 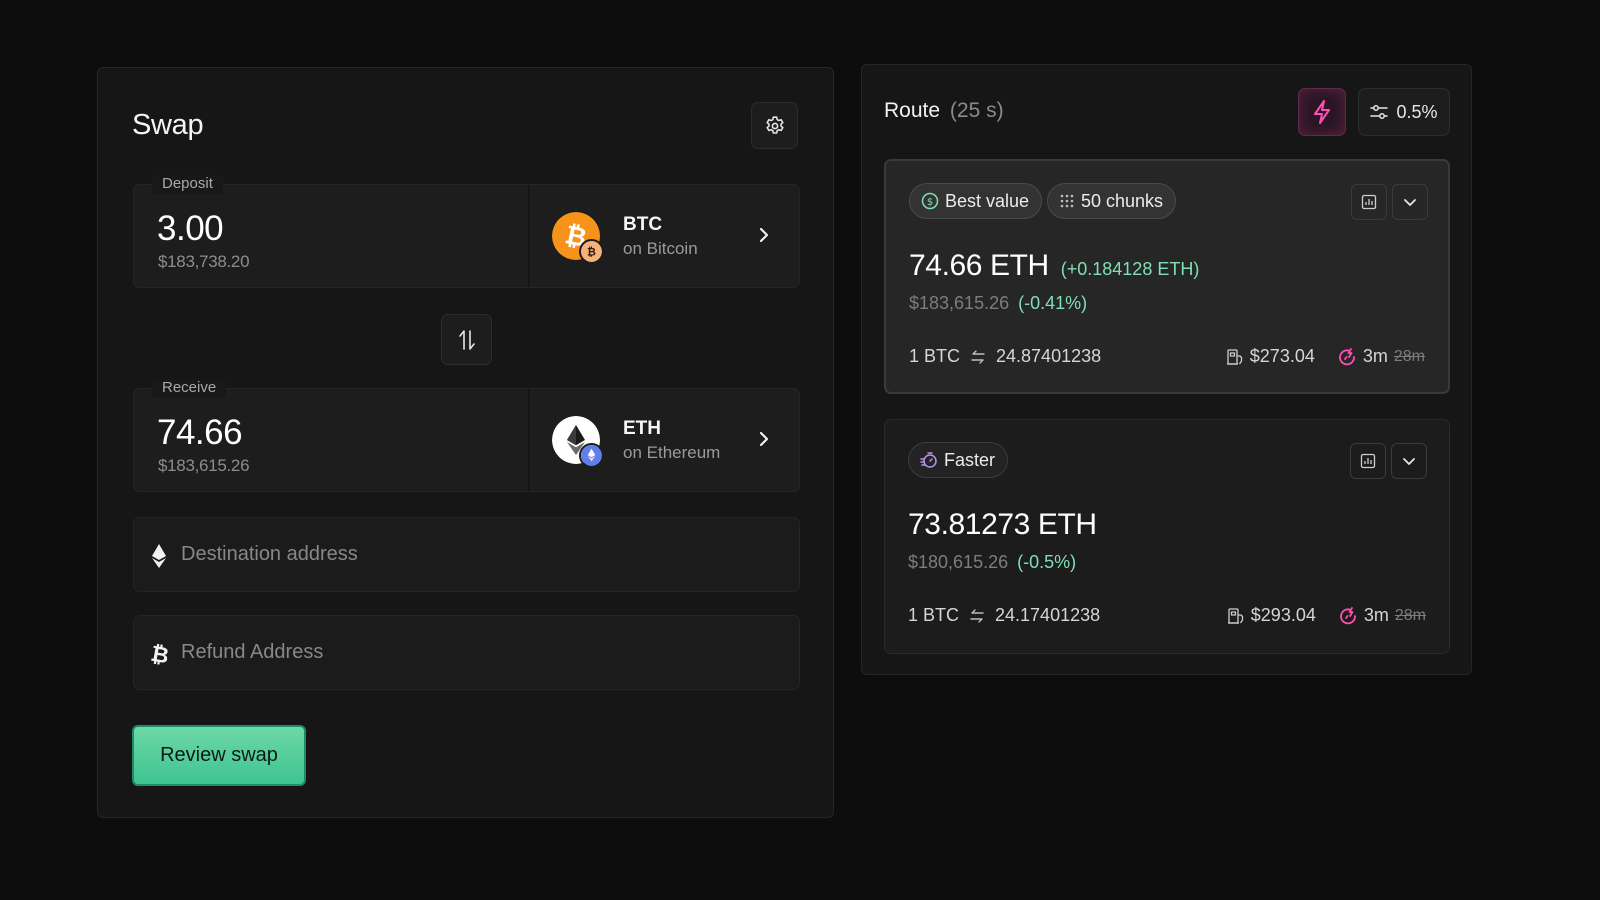 I want to click on route-refresh-timer: (25 s), so click(x=976, y=110).